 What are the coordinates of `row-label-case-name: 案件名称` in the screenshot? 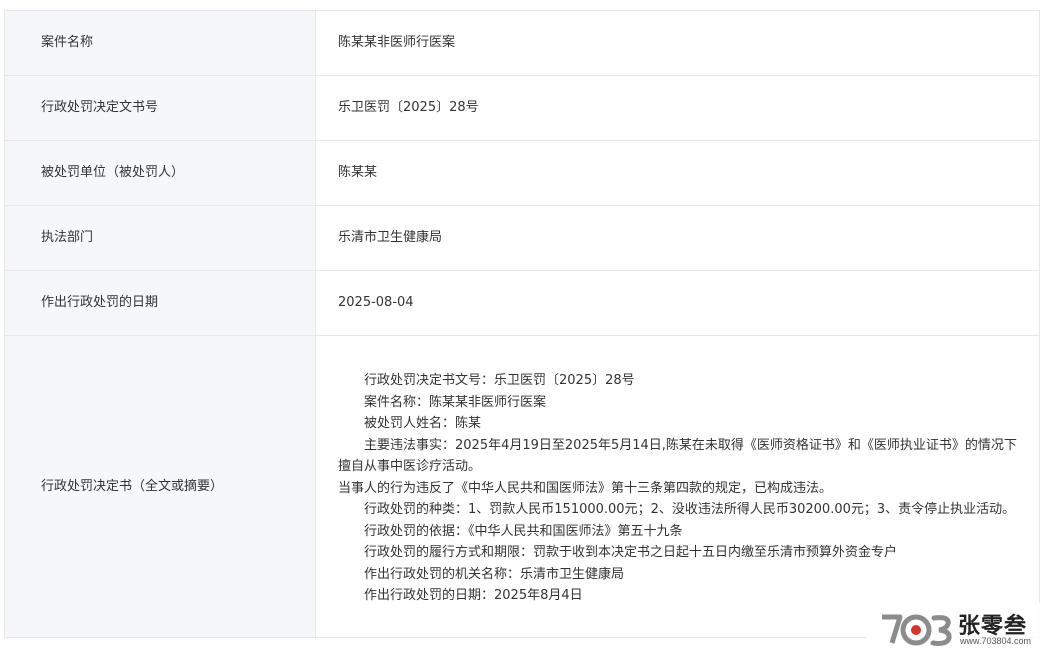 It's located at (160, 43).